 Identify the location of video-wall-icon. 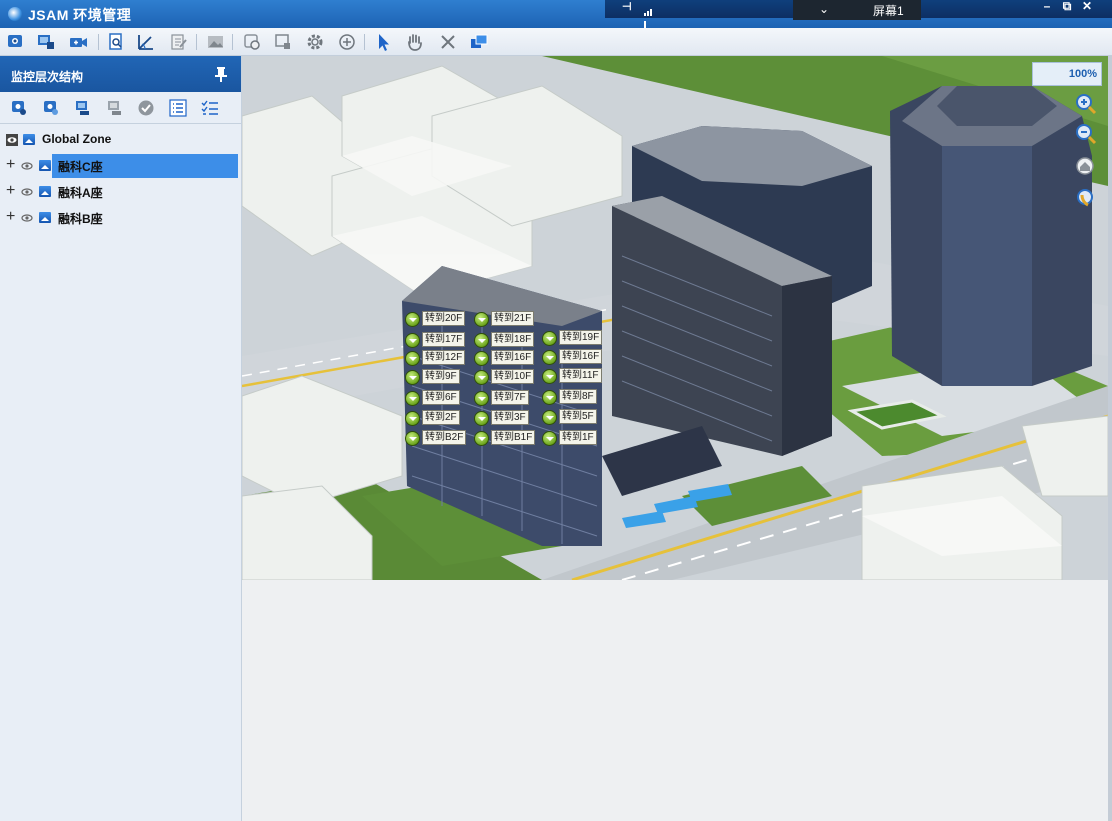
(479, 42).